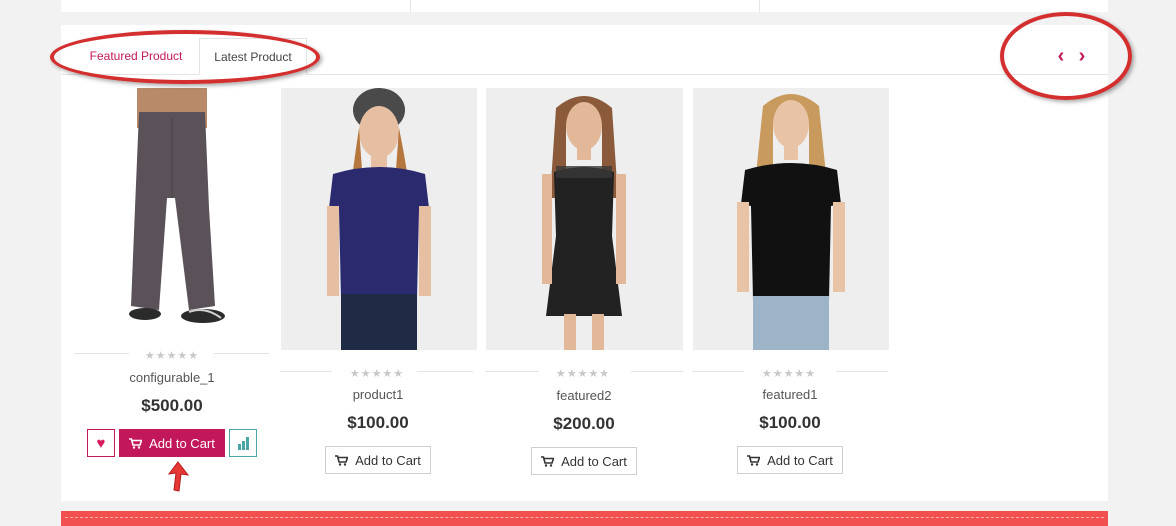 The image size is (1176, 526). What do you see at coordinates (791, 222) in the screenshot?
I see `black-tee-model-image` at bounding box center [791, 222].